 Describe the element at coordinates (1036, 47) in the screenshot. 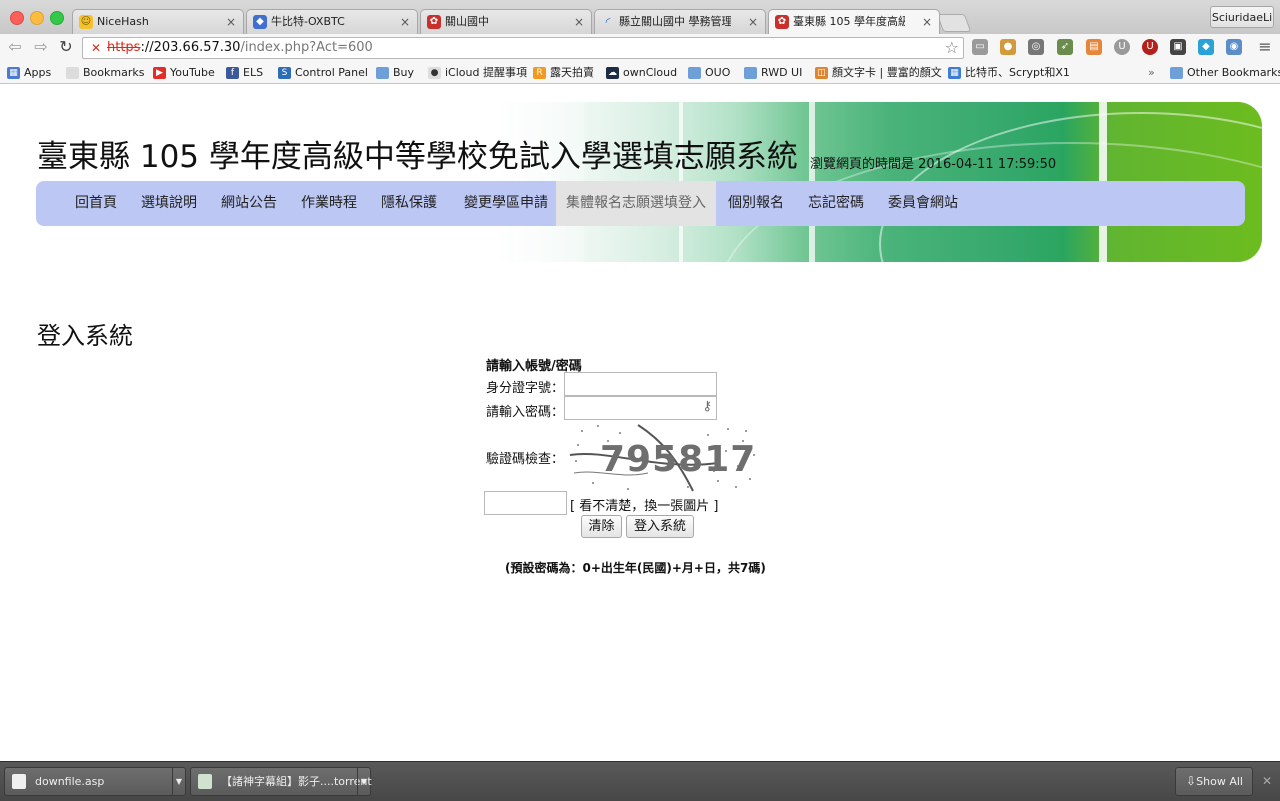

I see `extension-icon: ◎` at that location.